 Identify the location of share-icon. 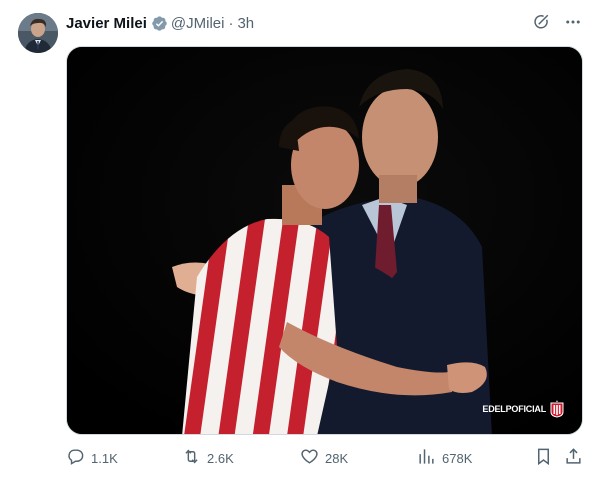
(573, 458).